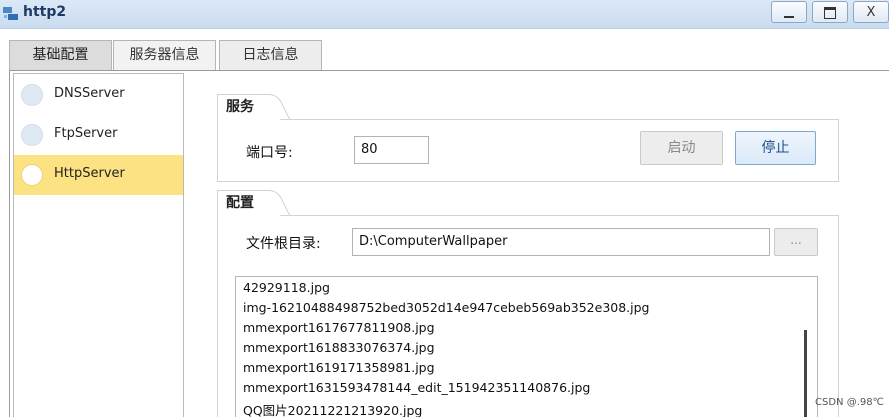 The image size is (889, 417). Describe the element at coordinates (286, 287) in the screenshot. I see `list-item: 42929118.jpg` at that location.